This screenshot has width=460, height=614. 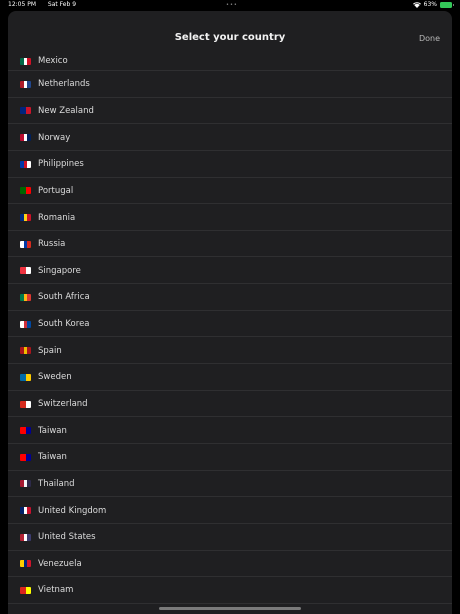 What do you see at coordinates (429, 38) in the screenshot?
I see `done-button: Done` at bounding box center [429, 38].